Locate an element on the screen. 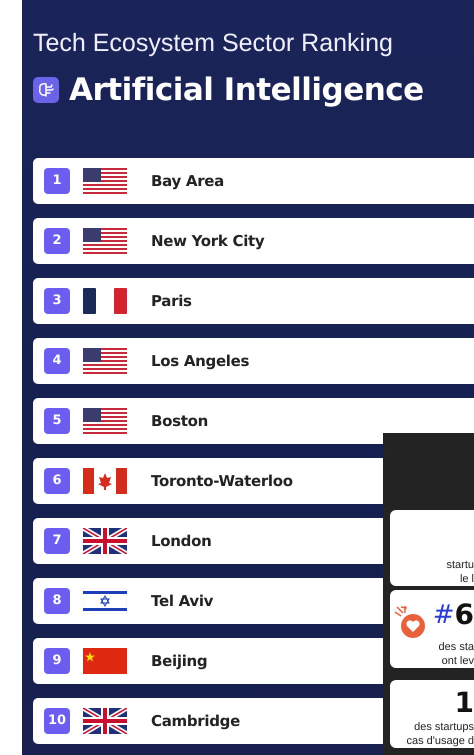 The width and height of the screenshot is (474, 755). rank-badge: 2 is located at coordinates (57, 241).